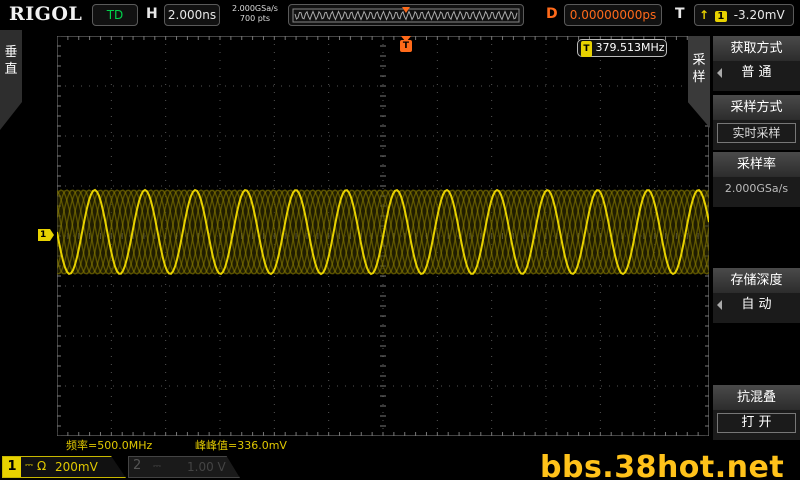 This screenshot has width=800, height=480. I want to click on ch1-marker-label: 1, so click(43, 235).